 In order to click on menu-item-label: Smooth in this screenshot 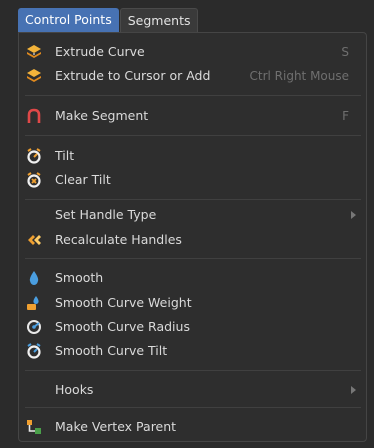, I will do `click(79, 277)`.